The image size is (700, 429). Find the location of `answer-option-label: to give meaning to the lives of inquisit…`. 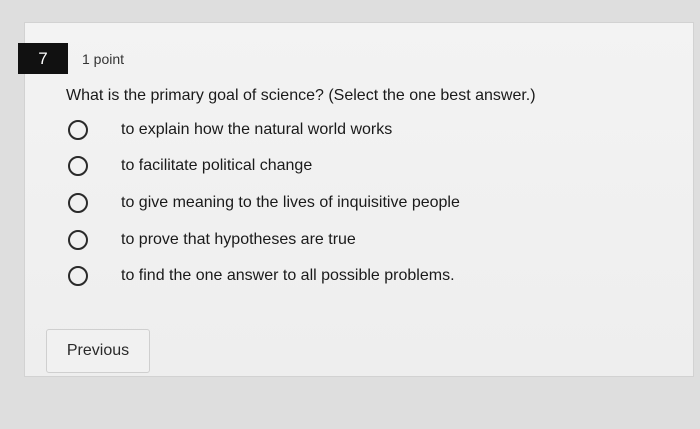

answer-option-label: to give meaning to the lives of inquisit… is located at coordinates (290, 202).